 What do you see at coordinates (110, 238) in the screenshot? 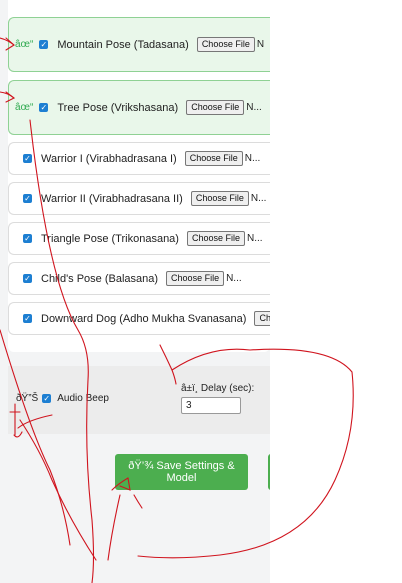
I see `pose-label: Triangle Pose (Trikonasana)` at bounding box center [110, 238].